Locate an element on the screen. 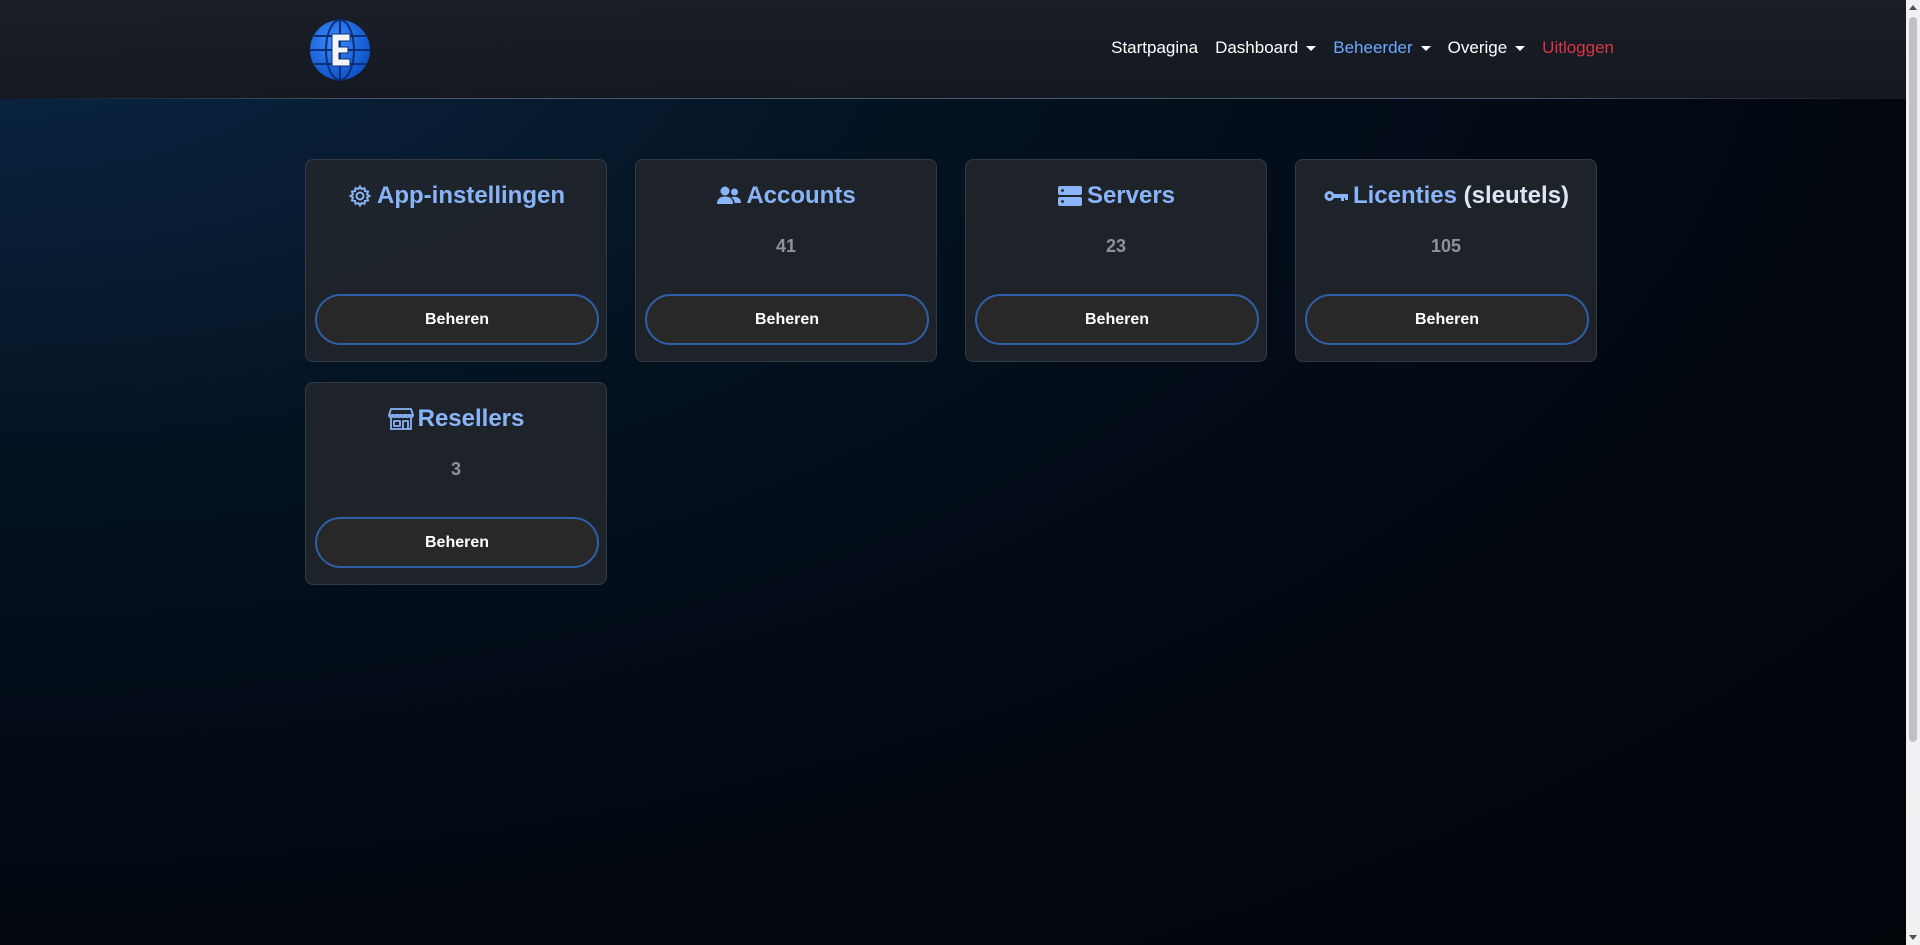 The image size is (1920, 945). scrollbar-thumb is located at coordinates (1913, 379).